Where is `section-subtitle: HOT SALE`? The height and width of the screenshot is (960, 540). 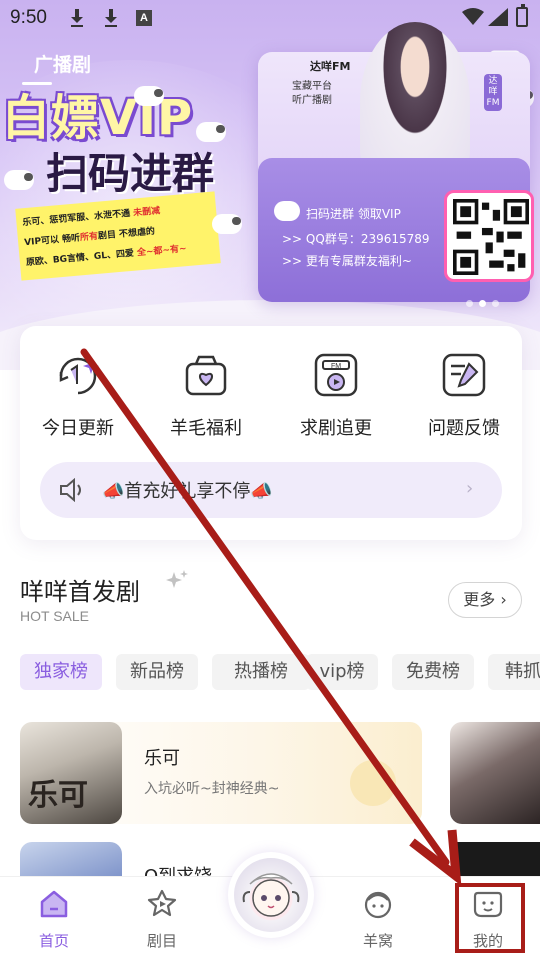 section-subtitle: HOT SALE is located at coordinates (54, 616).